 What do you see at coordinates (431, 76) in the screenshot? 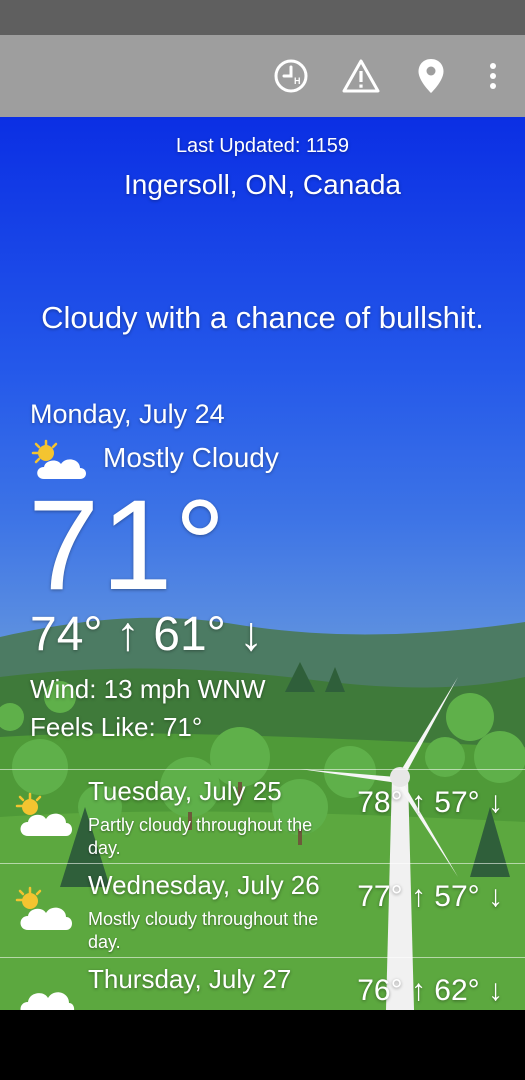
I see `location-pin-icon` at bounding box center [431, 76].